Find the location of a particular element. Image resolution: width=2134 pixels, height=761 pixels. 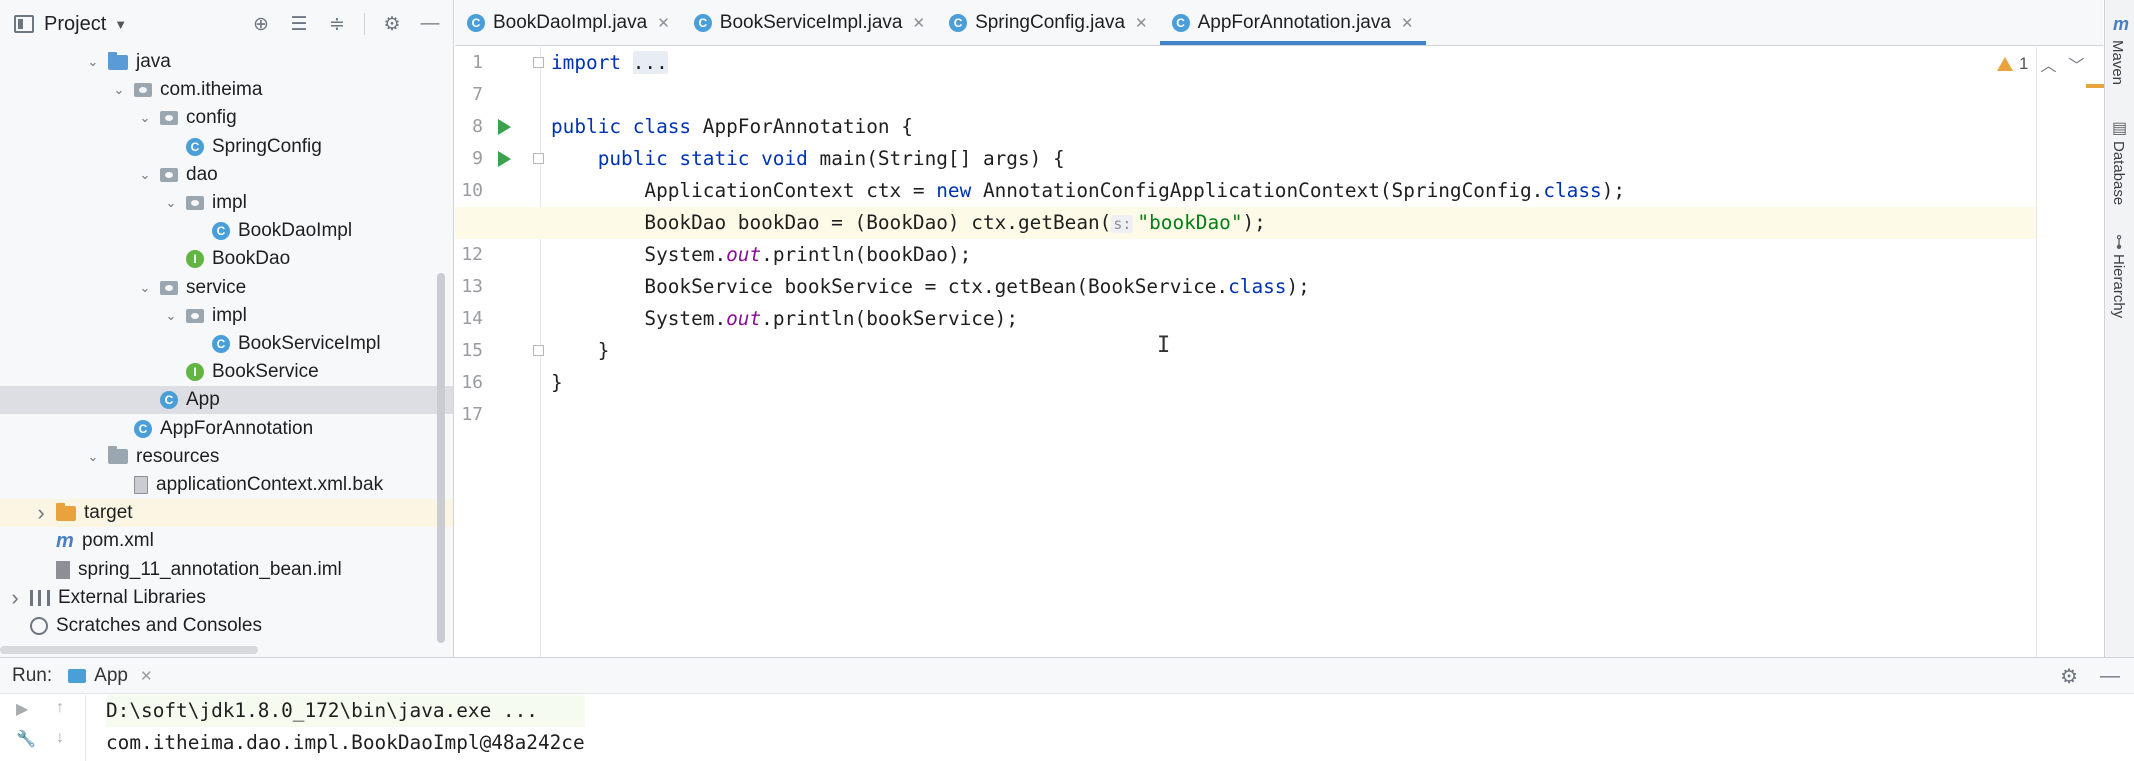

hierarchy-tool-button: ⊶ Hierarchy is located at coordinates (2118, 276).